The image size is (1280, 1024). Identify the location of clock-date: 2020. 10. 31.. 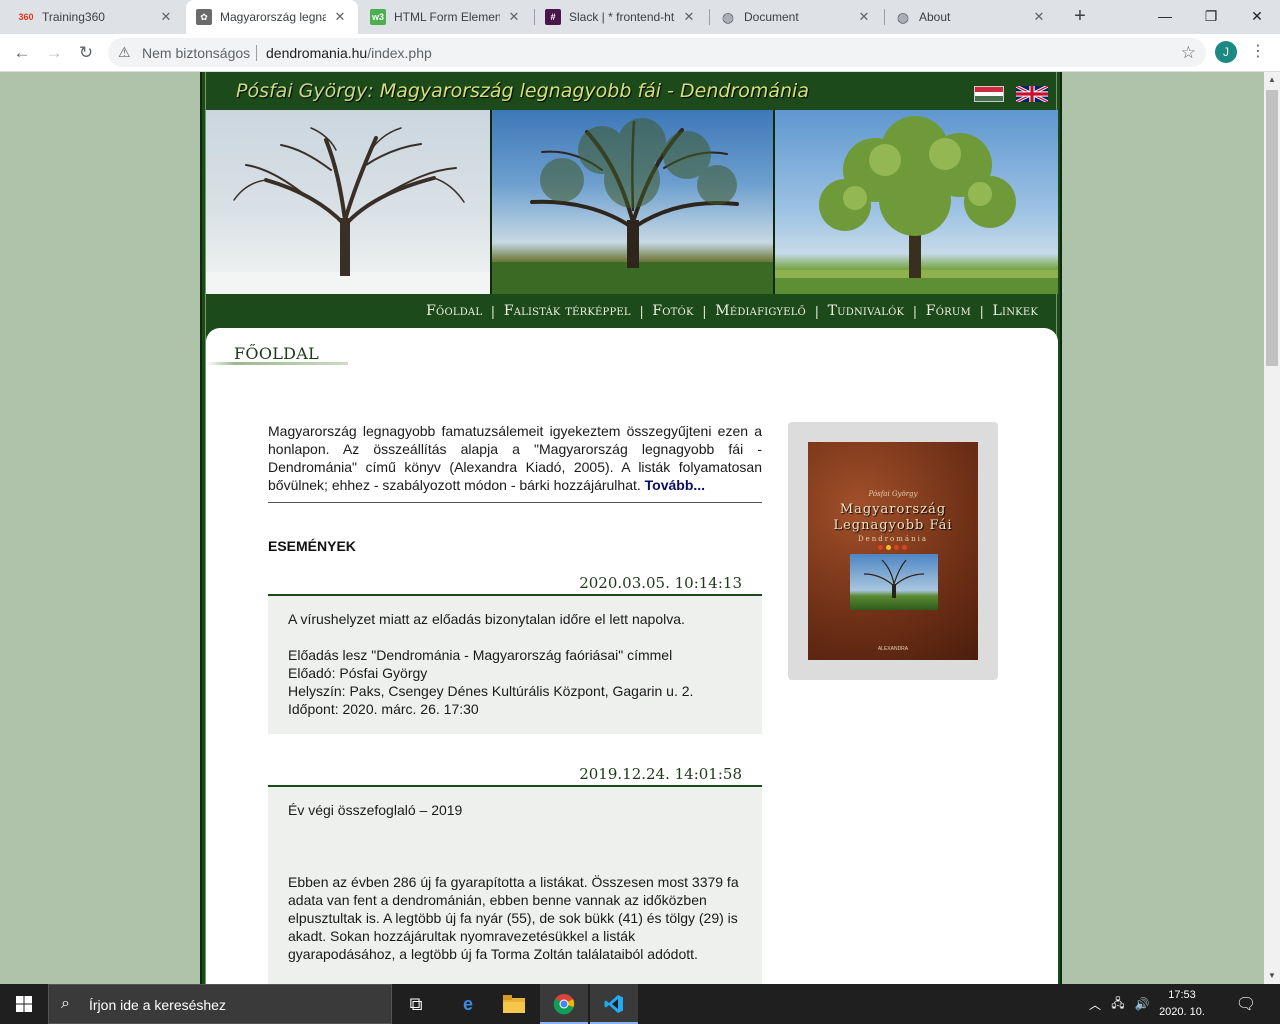
(1182, 1015).